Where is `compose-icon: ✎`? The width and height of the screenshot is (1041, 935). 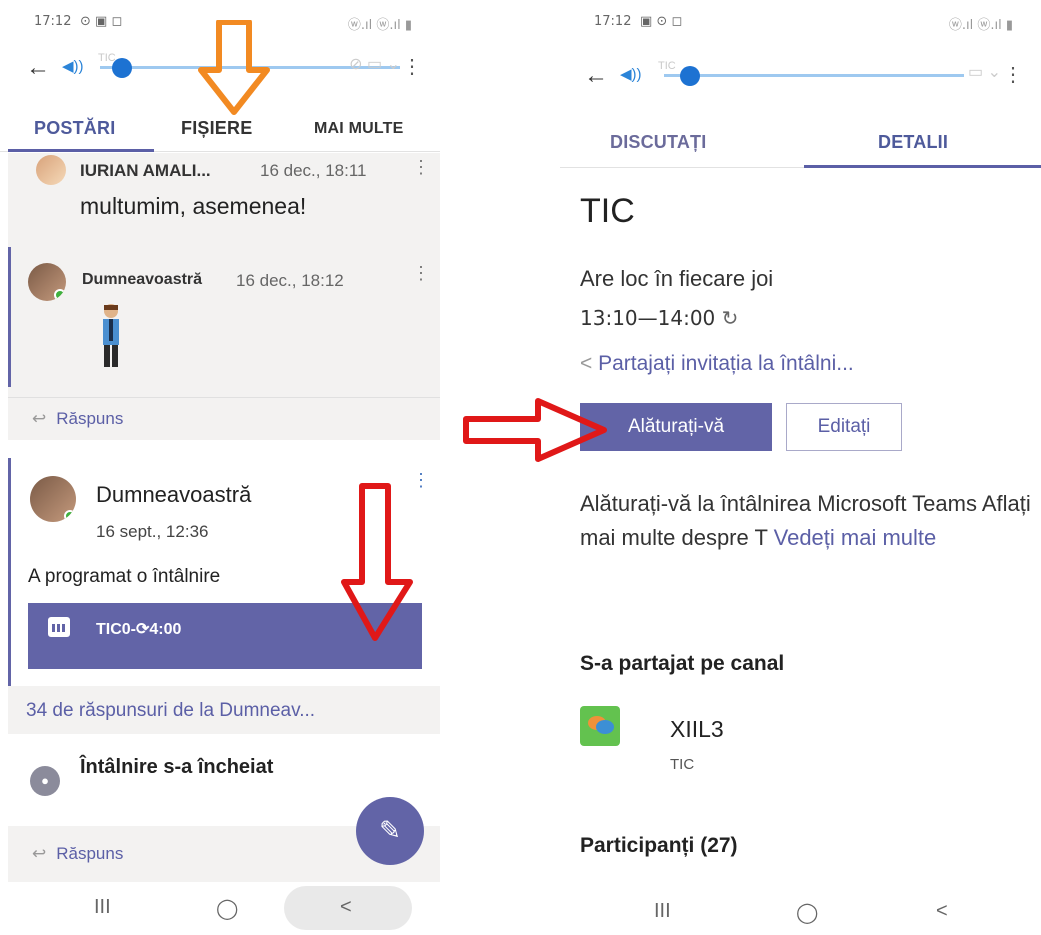 compose-icon: ✎ is located at coordinates (390, 830).